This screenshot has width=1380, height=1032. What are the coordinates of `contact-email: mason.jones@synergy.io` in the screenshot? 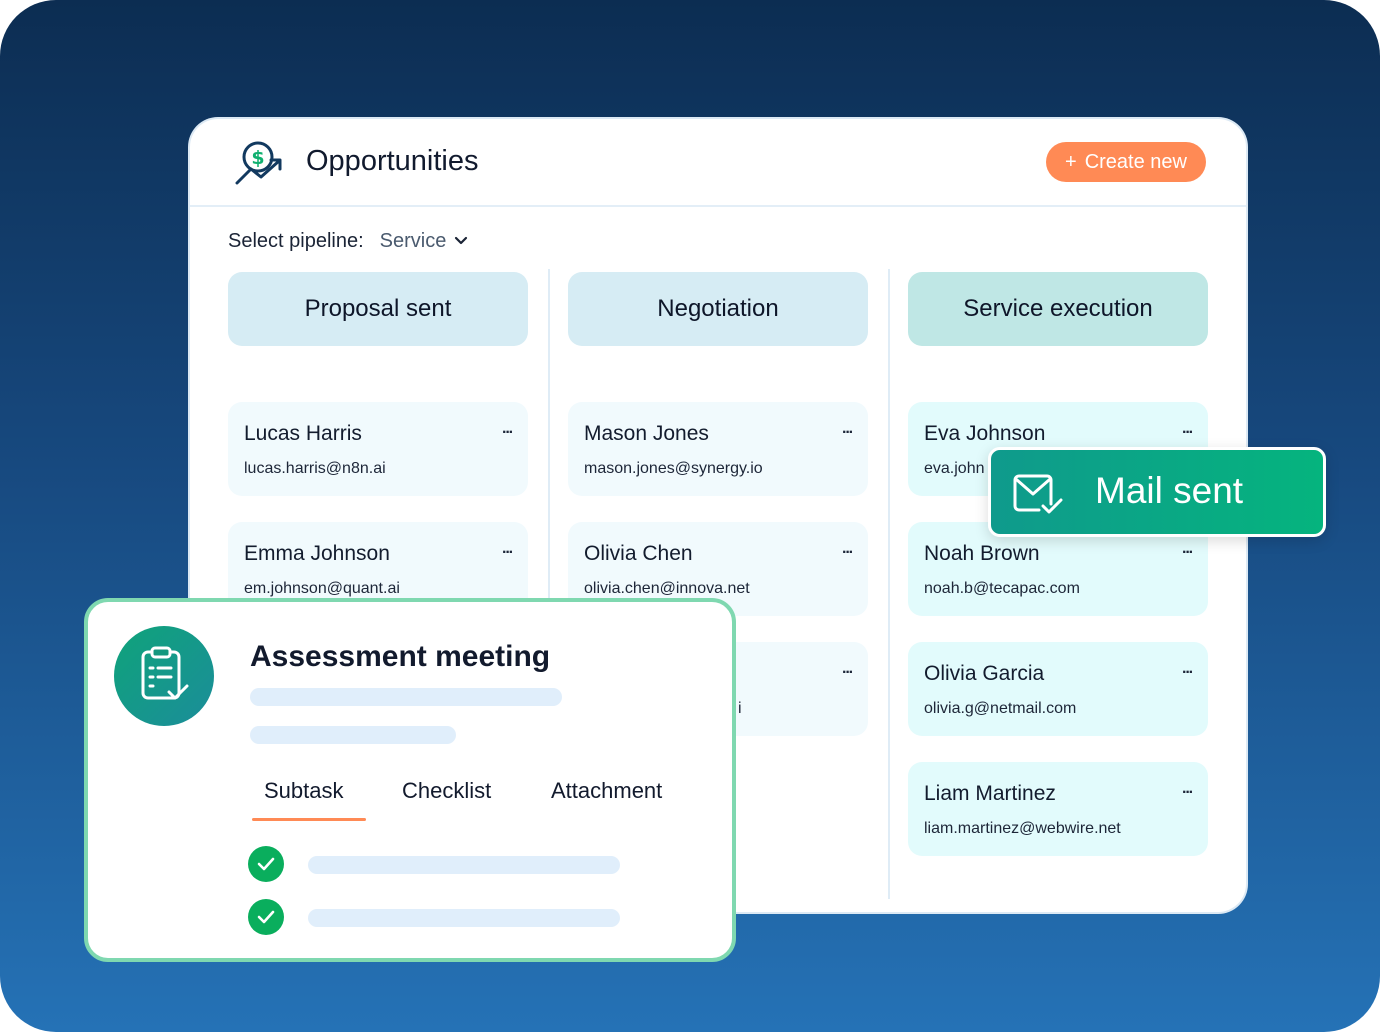 It's located at (673, 468).